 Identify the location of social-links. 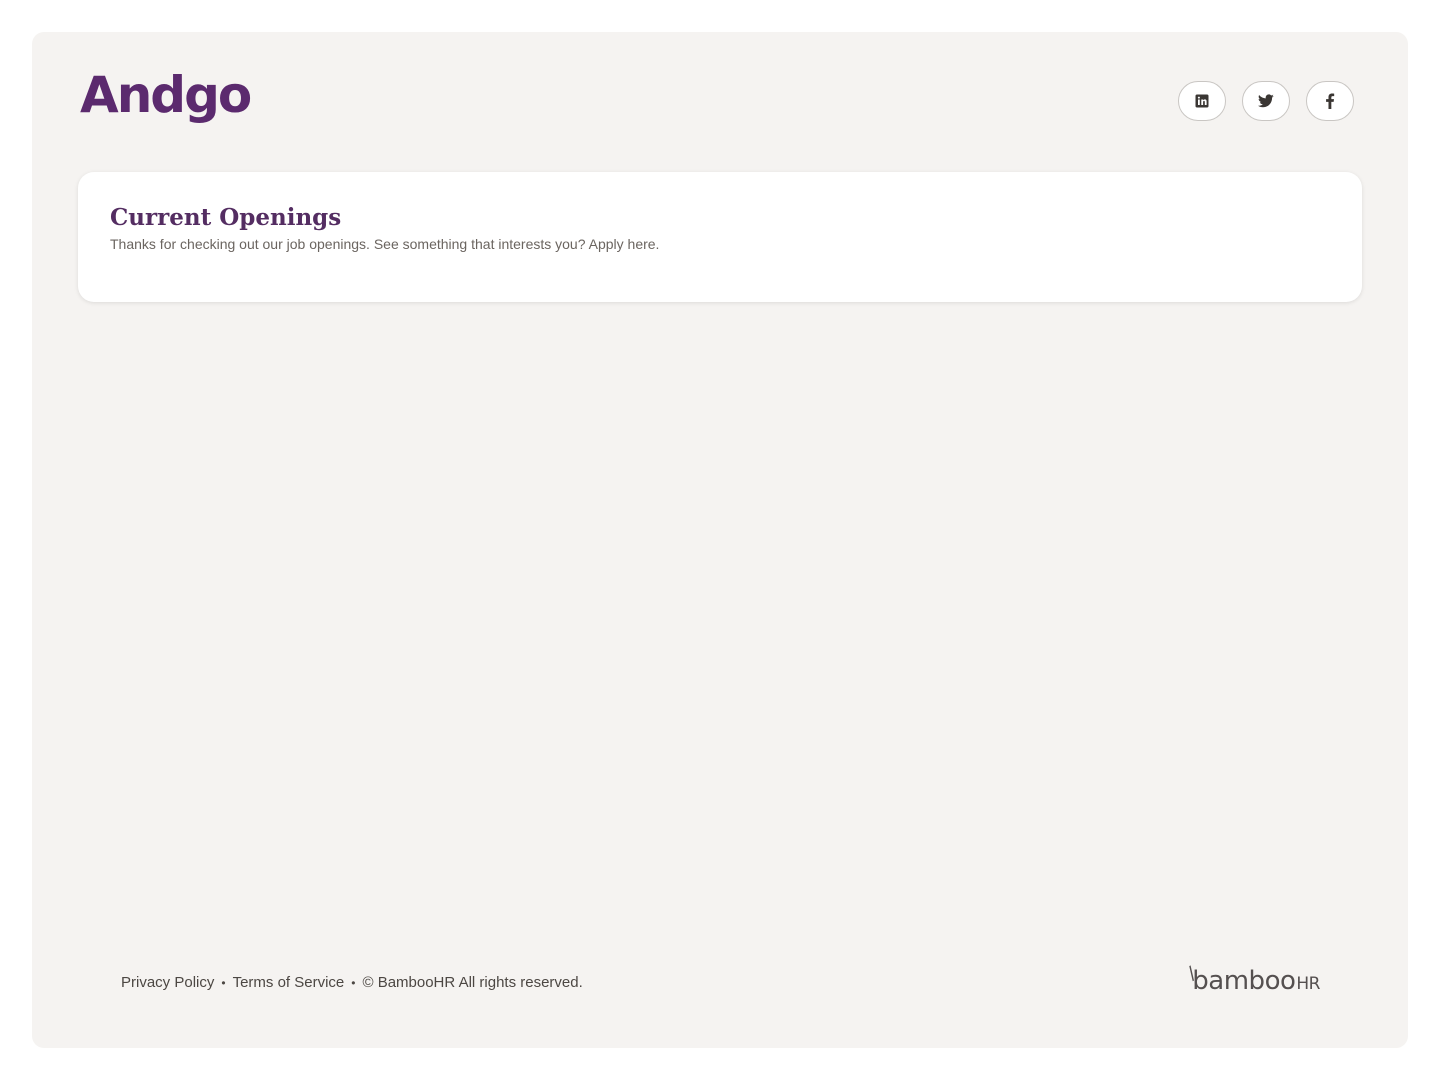
(1266, 101).